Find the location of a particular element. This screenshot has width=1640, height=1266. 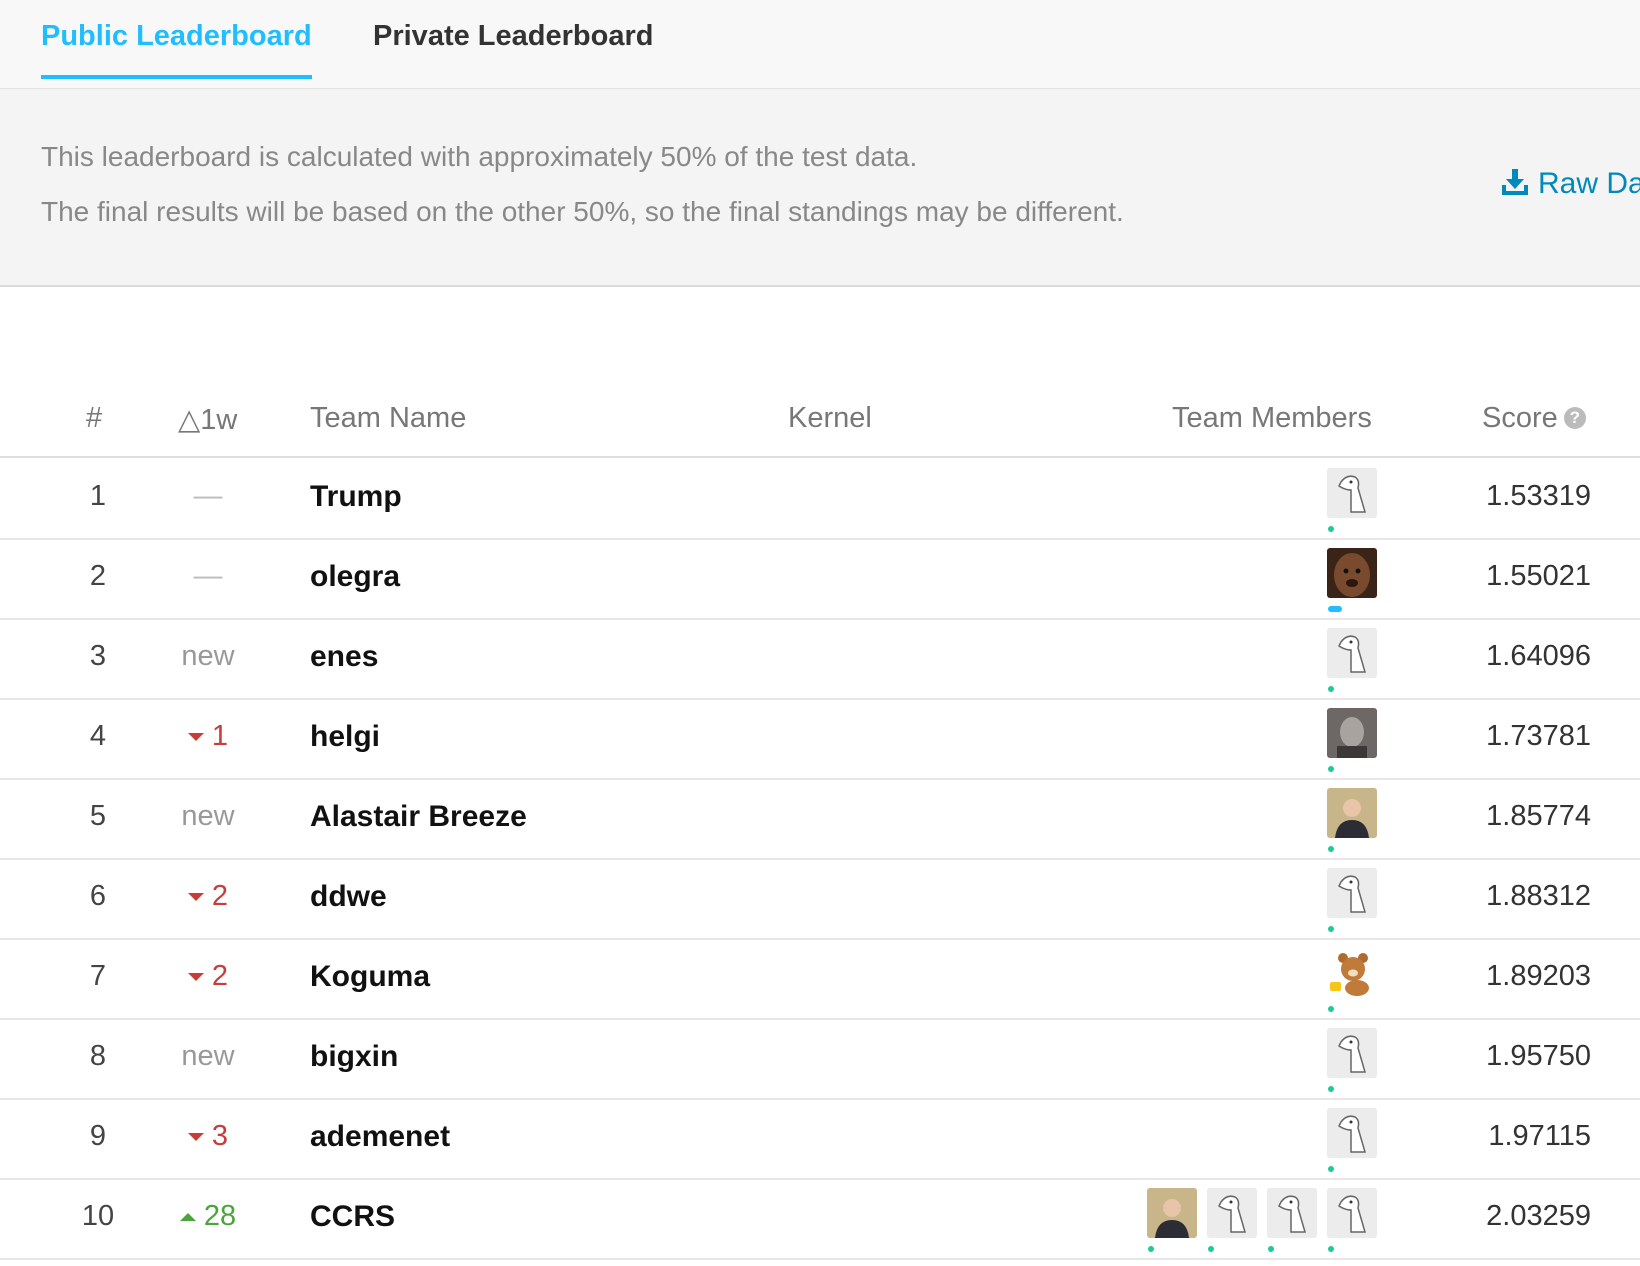

column-change: △1w is located at coordinates (208, 420).